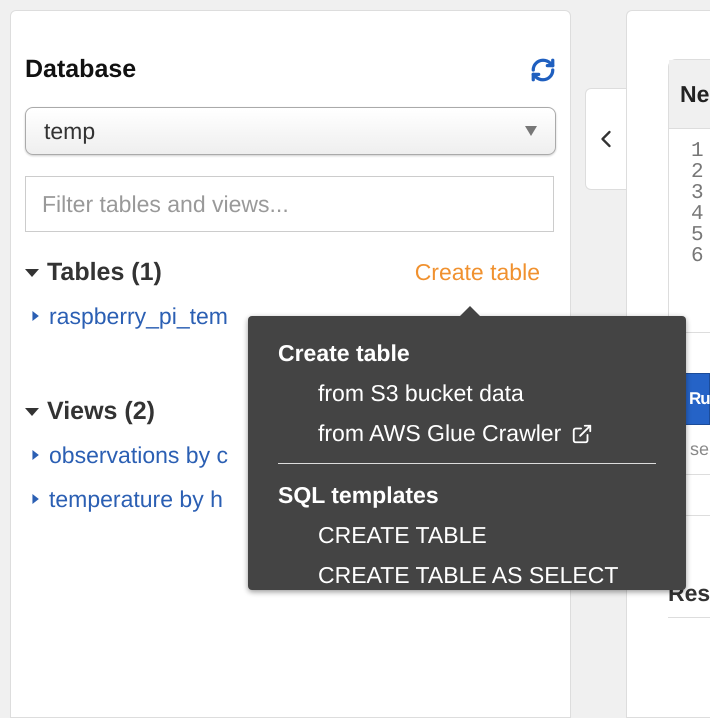 This screenshot has height=718, width=710. I want to click on line-number: 2, so click(698, 172).